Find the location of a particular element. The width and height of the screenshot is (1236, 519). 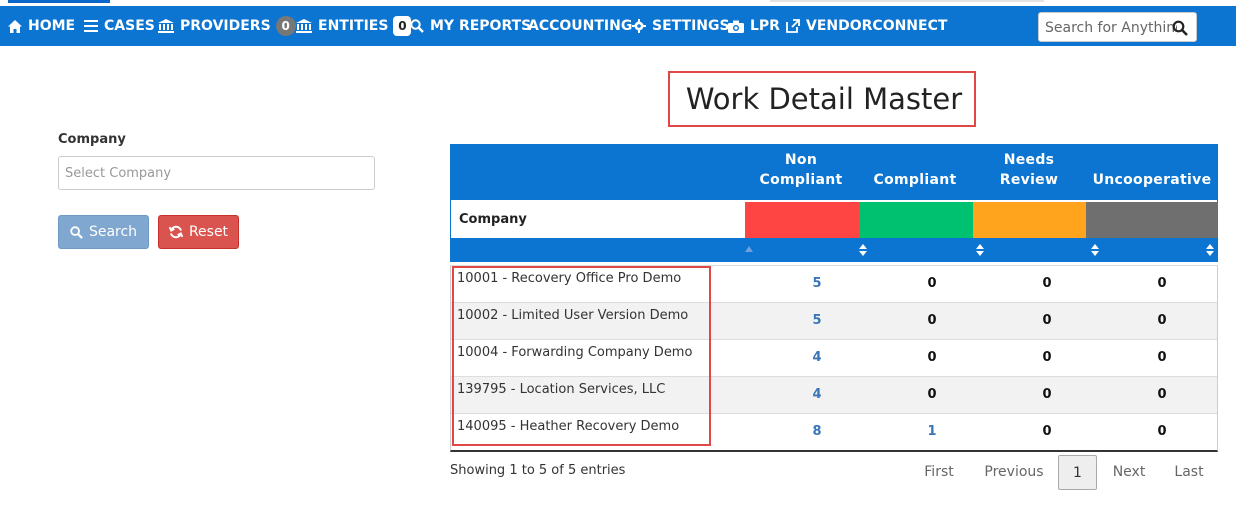

nav-settings: SETTINGS is located at coordinates (681, 26).